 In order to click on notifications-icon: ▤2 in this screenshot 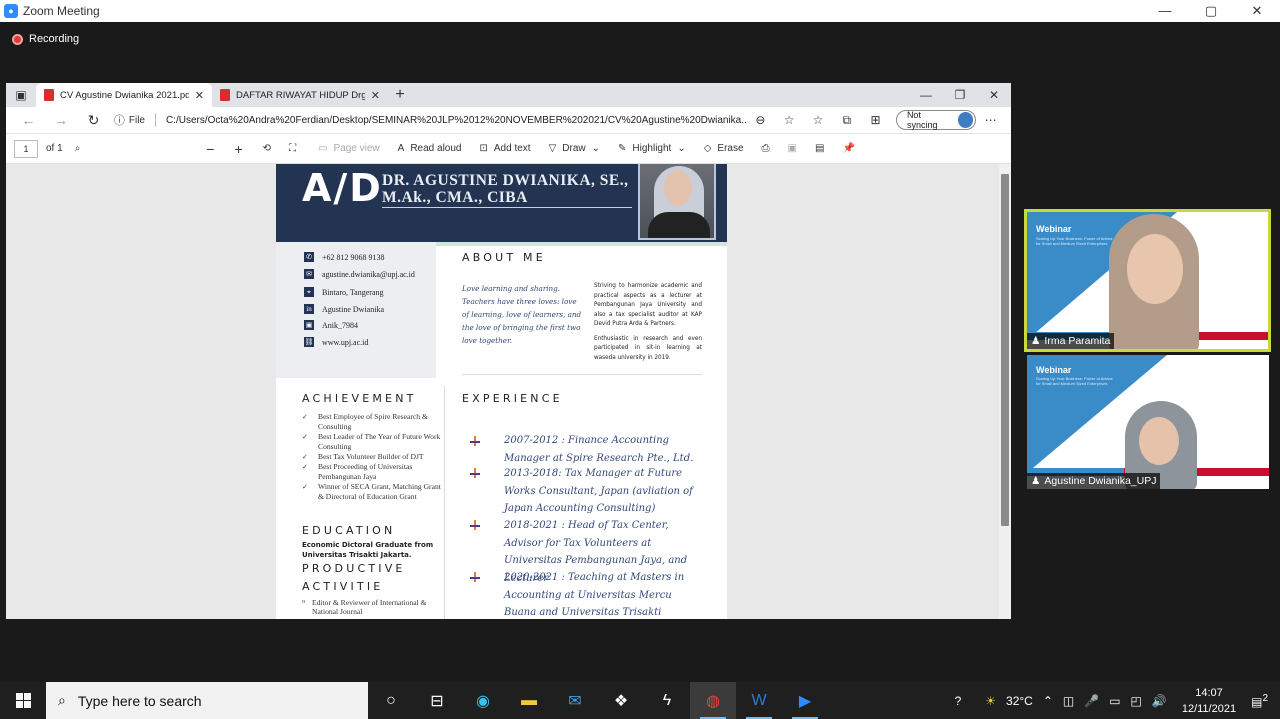, I will do `click(1263, 701)`.